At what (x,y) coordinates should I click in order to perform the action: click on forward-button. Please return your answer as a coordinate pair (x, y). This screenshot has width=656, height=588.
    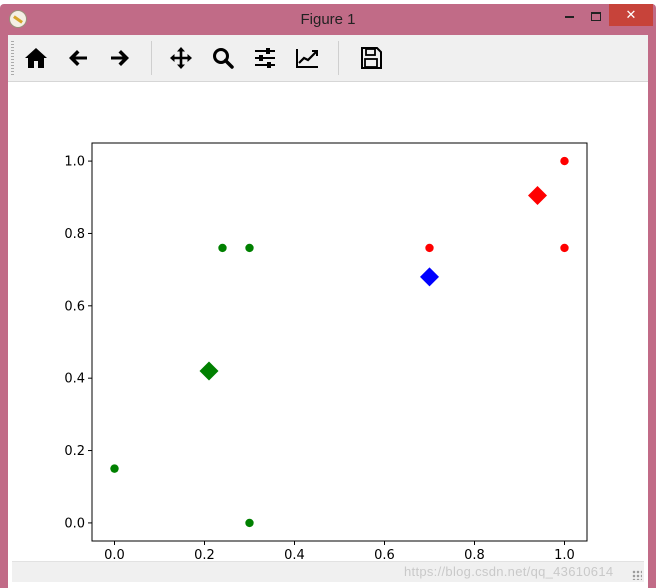
    Looking at the image, I should click on (120, 58).